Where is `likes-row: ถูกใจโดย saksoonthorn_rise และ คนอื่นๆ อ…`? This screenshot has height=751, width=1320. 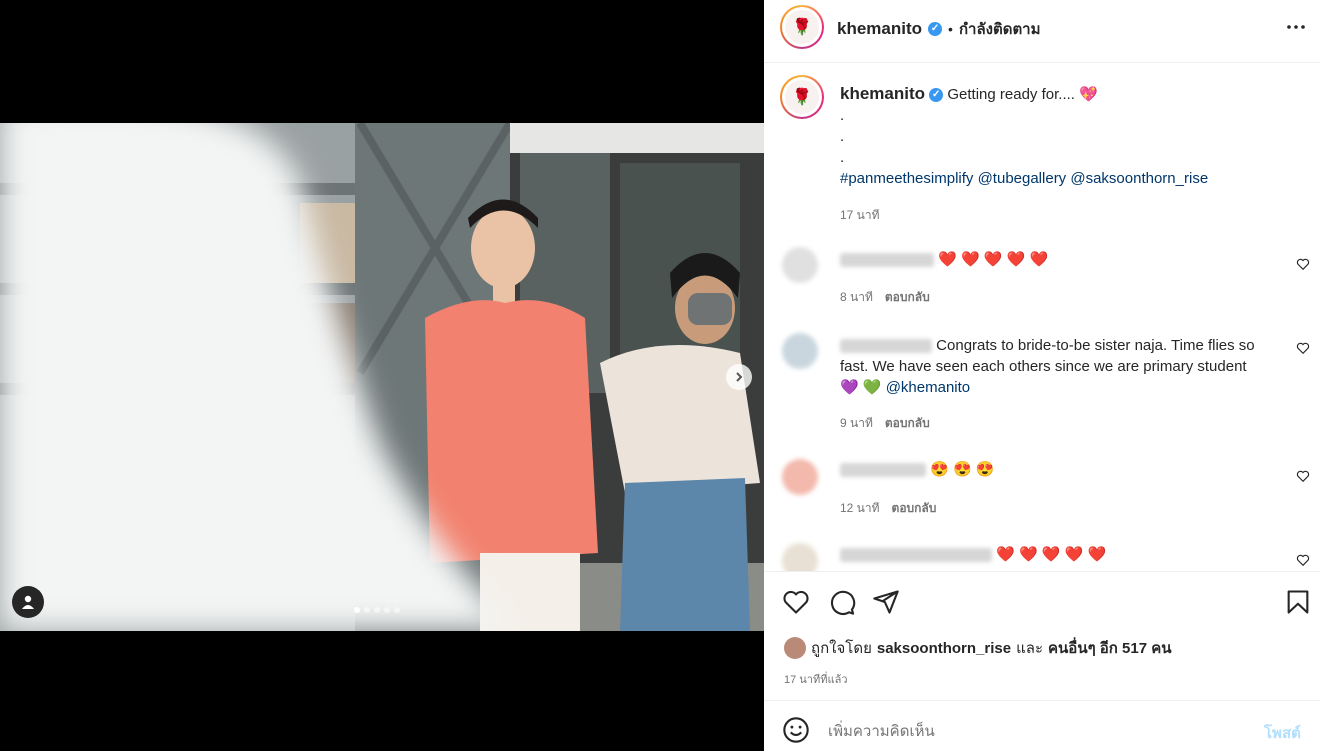
likes-row: ถูกใจโดย saksoonthorn_rise และ คนอื่นๆ อ… is located at coordinates (978, 648).